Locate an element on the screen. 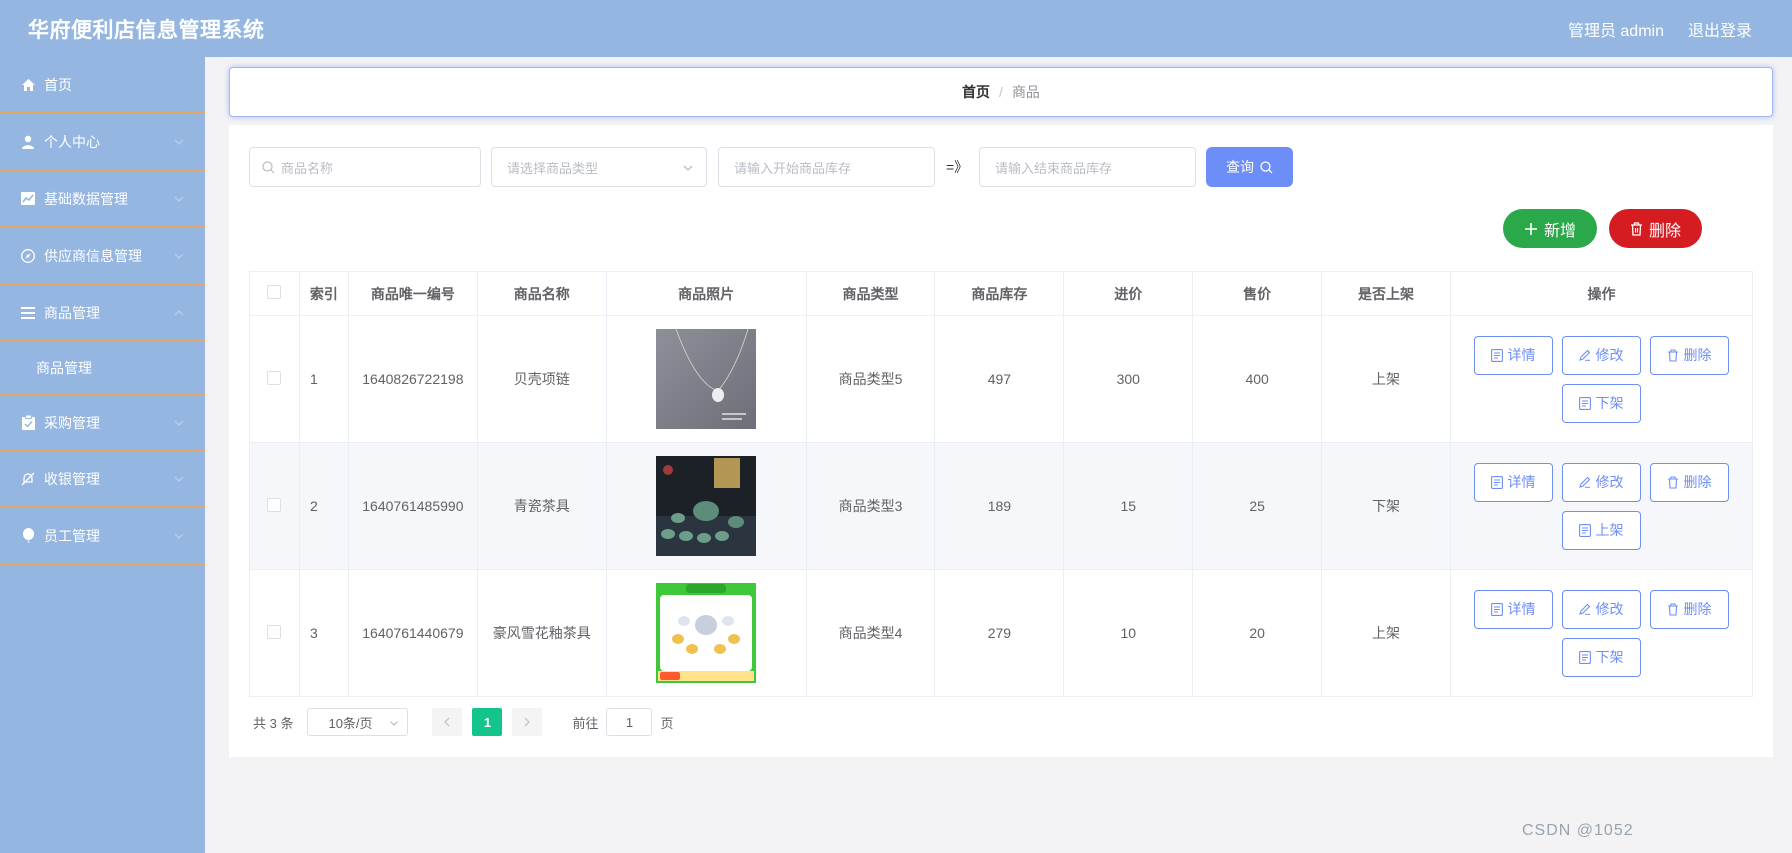  cell-on-shelf: 下架 is located at coordinates (1386, 506).